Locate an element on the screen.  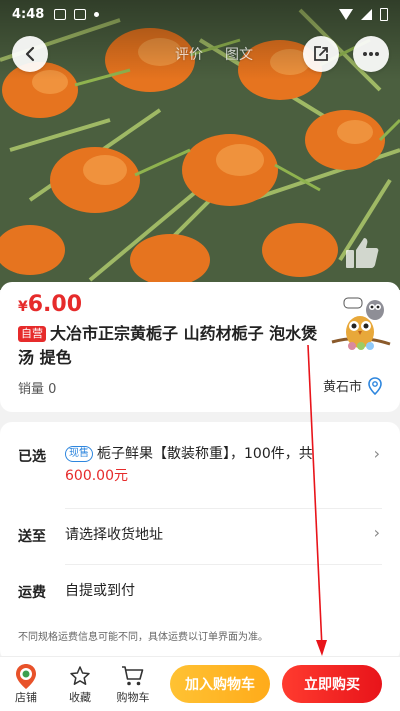
add-to-cart-button: 加入购物车 is located at coordinates (220, 684).